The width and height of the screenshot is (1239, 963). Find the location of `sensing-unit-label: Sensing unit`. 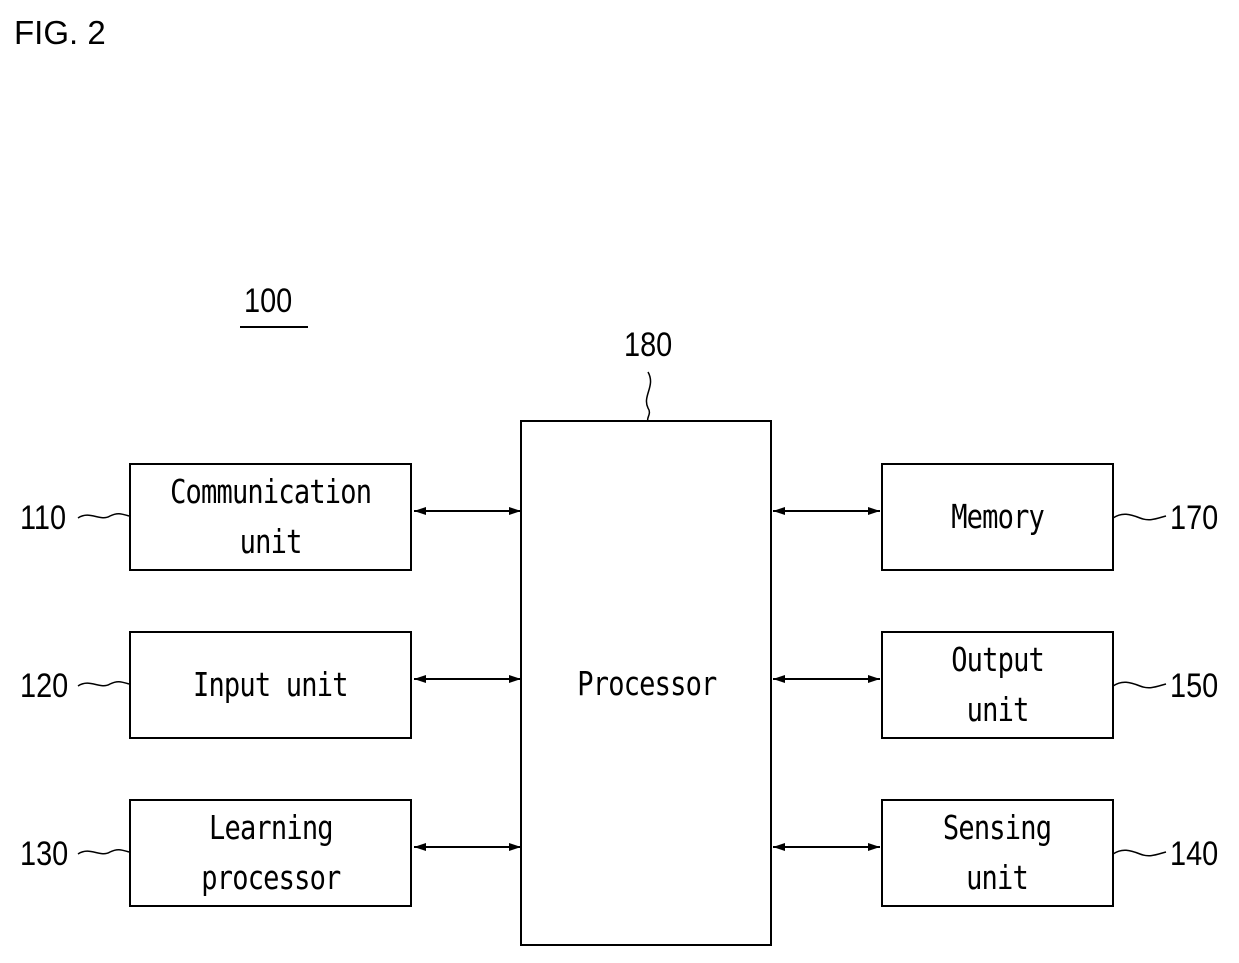

sensing-unit-label: Sensing unit is located at coordinates (997, 852).